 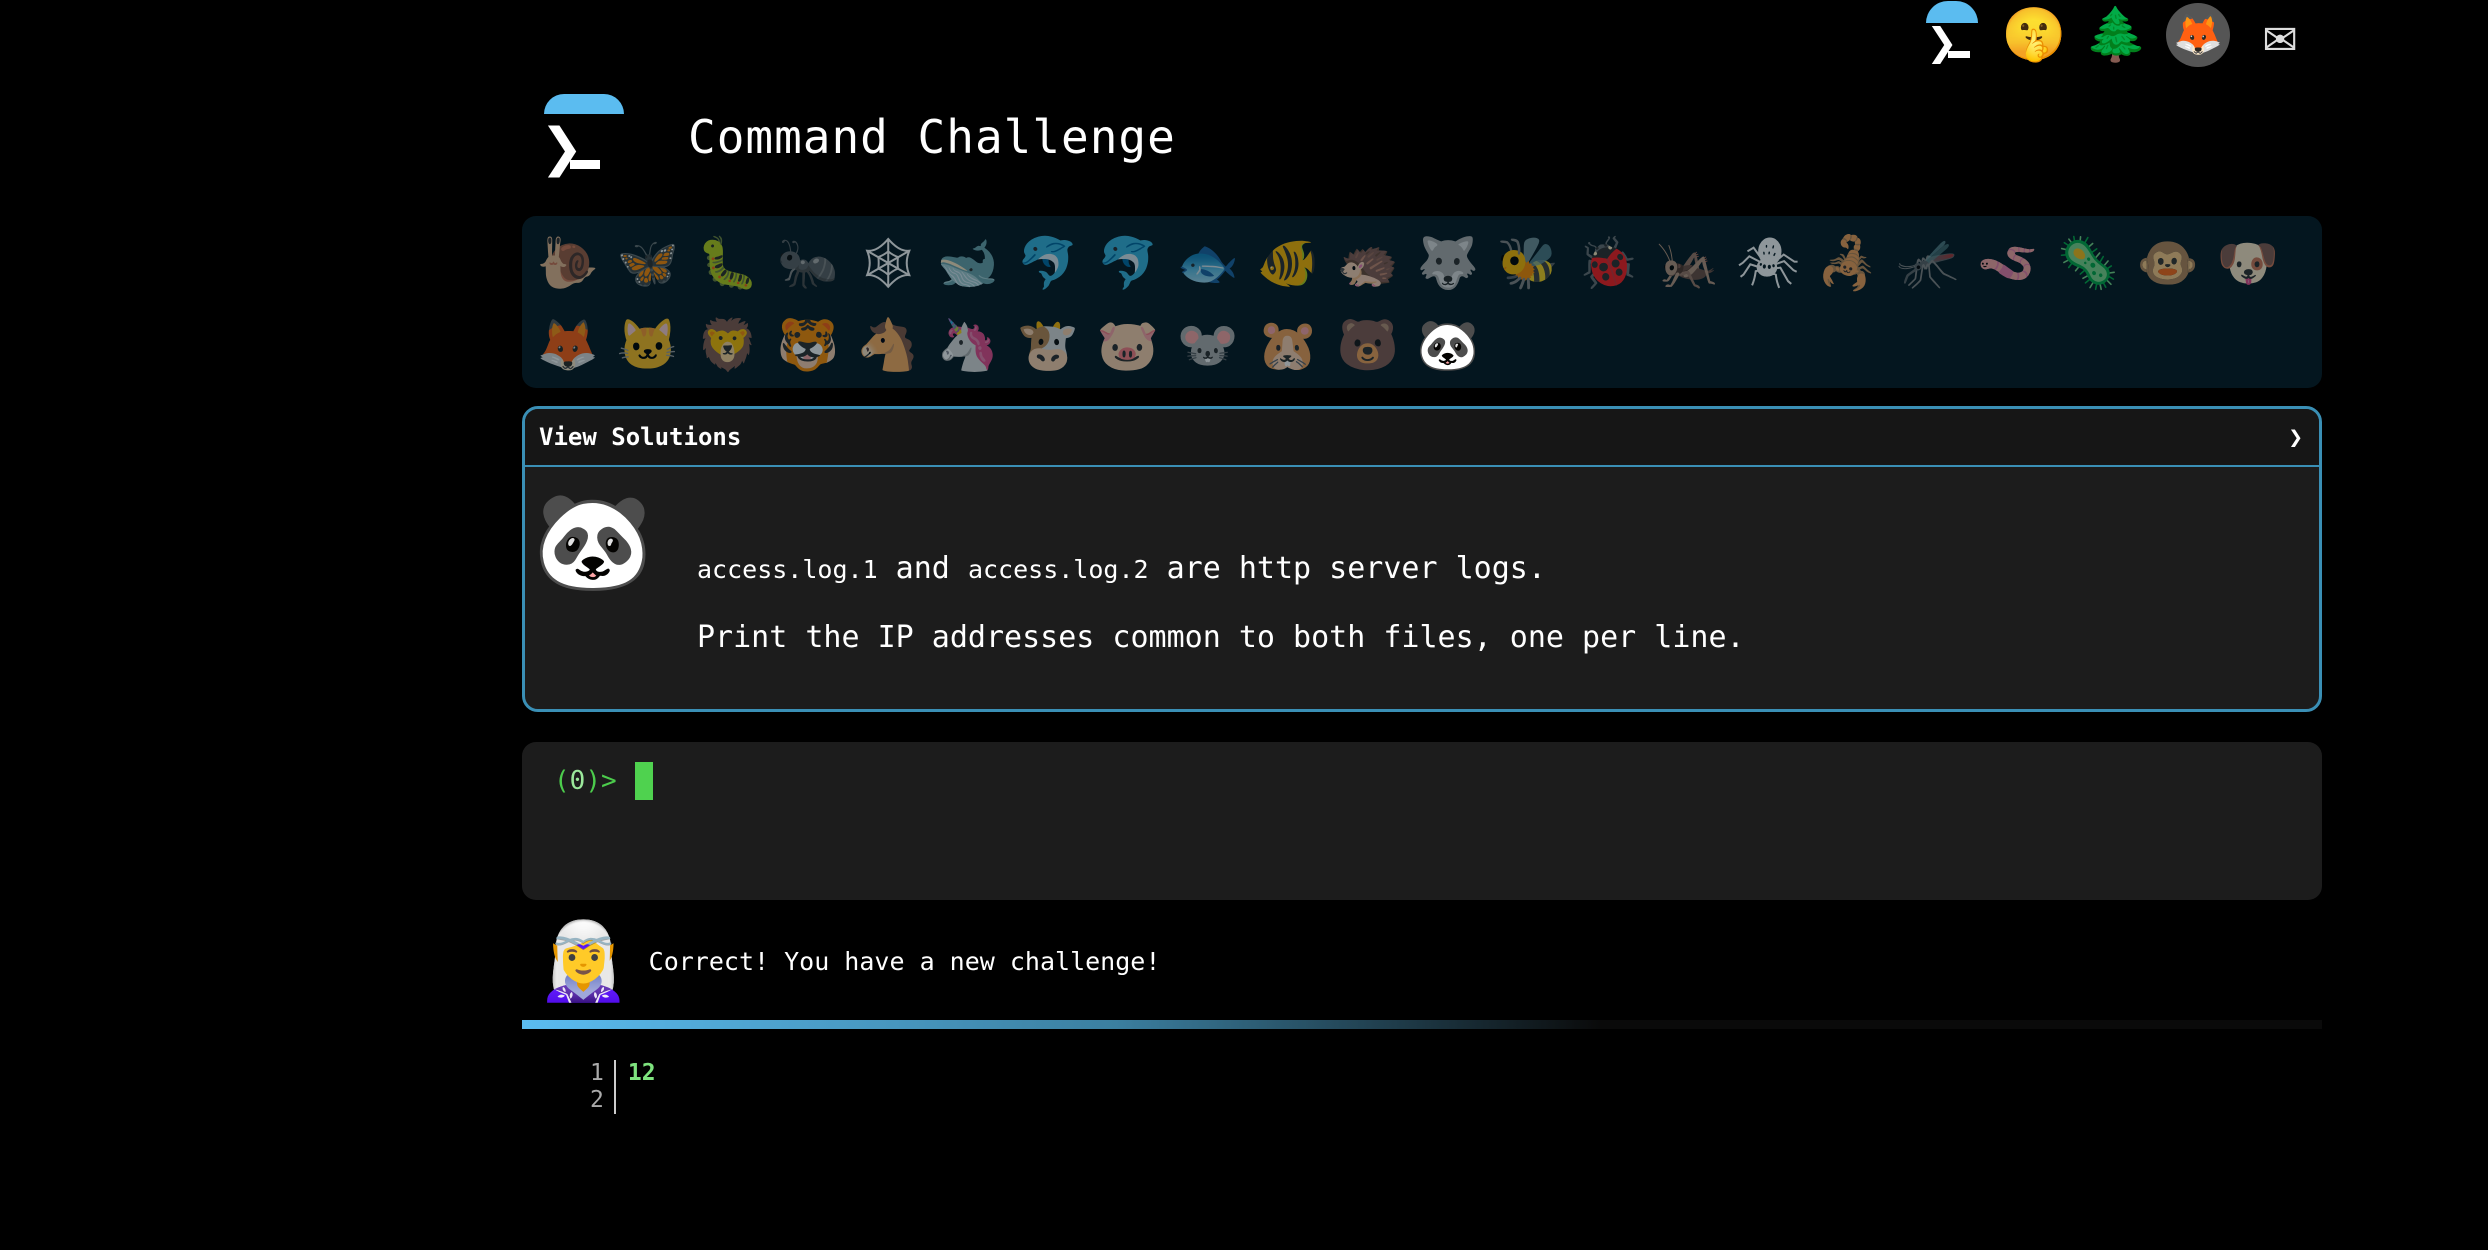 What do you see at coordinates (888, 345) in the screenshot?
I see `challenge-animal-icon: 🐴` at bounding box center [888, 345].